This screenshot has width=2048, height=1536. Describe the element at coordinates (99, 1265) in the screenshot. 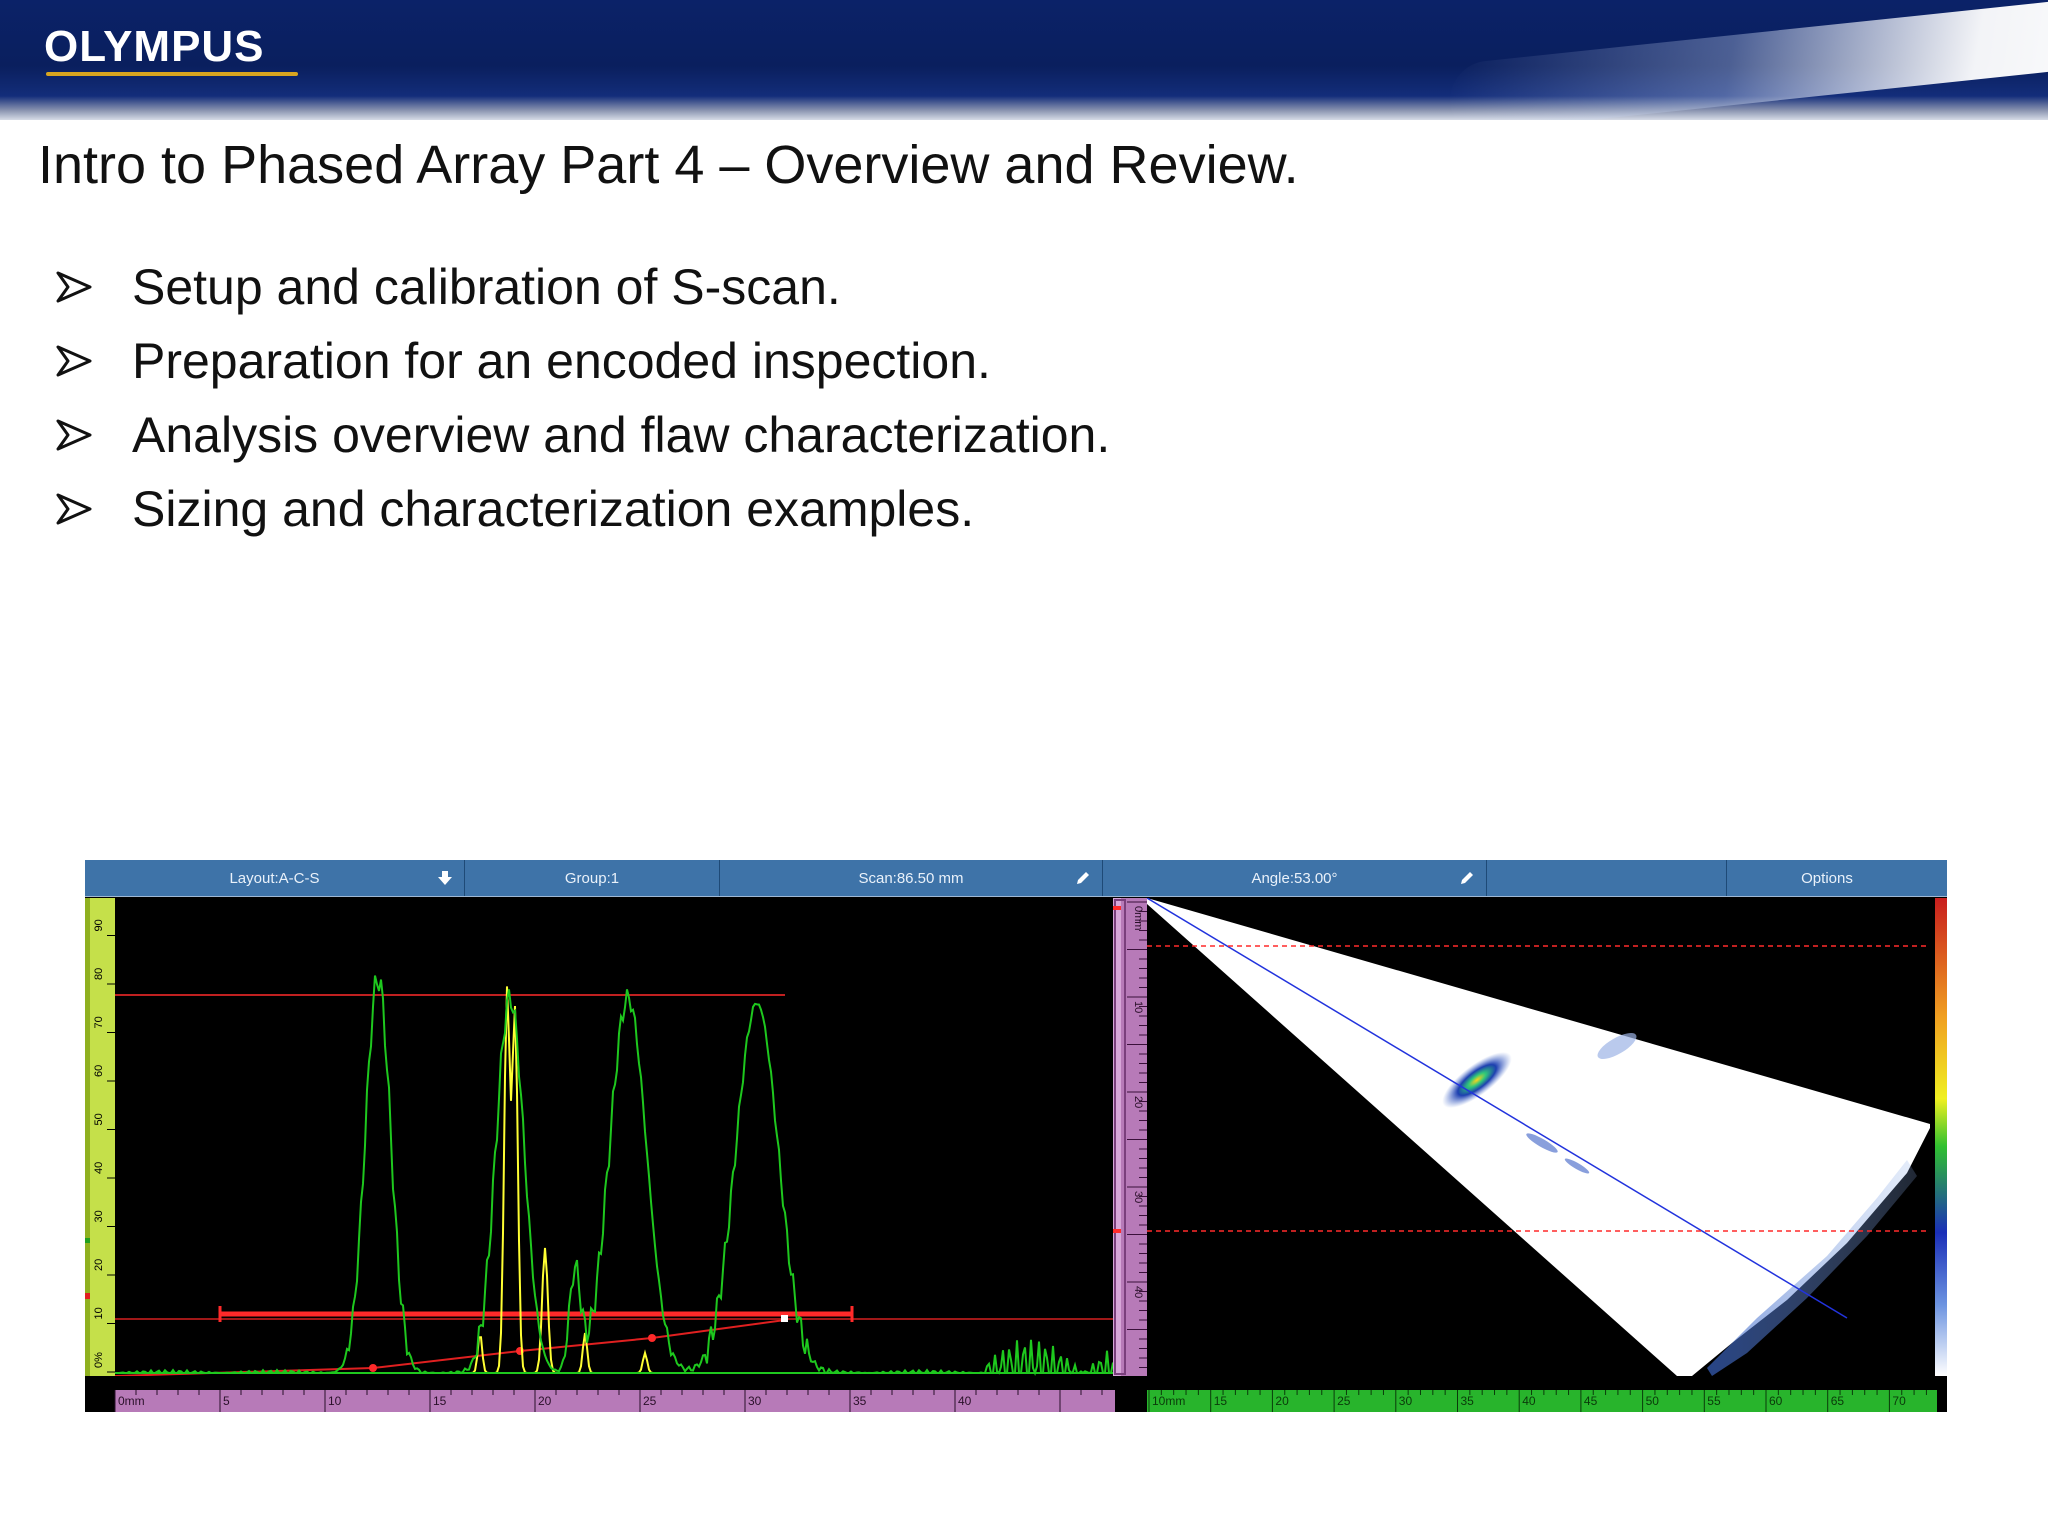

I see `amplitude-tick-label: 20` at that location.